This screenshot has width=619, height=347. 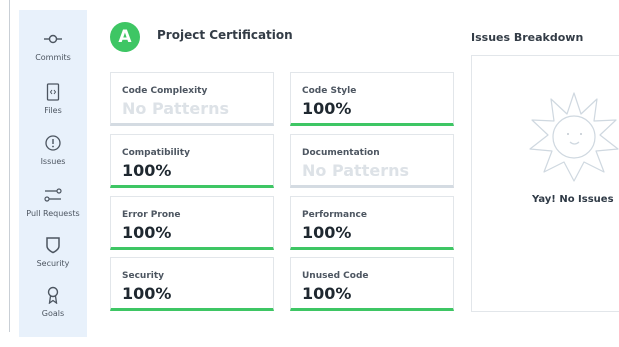 I want to click on category-card-security: Security 100%, so click(x=192, y=284).